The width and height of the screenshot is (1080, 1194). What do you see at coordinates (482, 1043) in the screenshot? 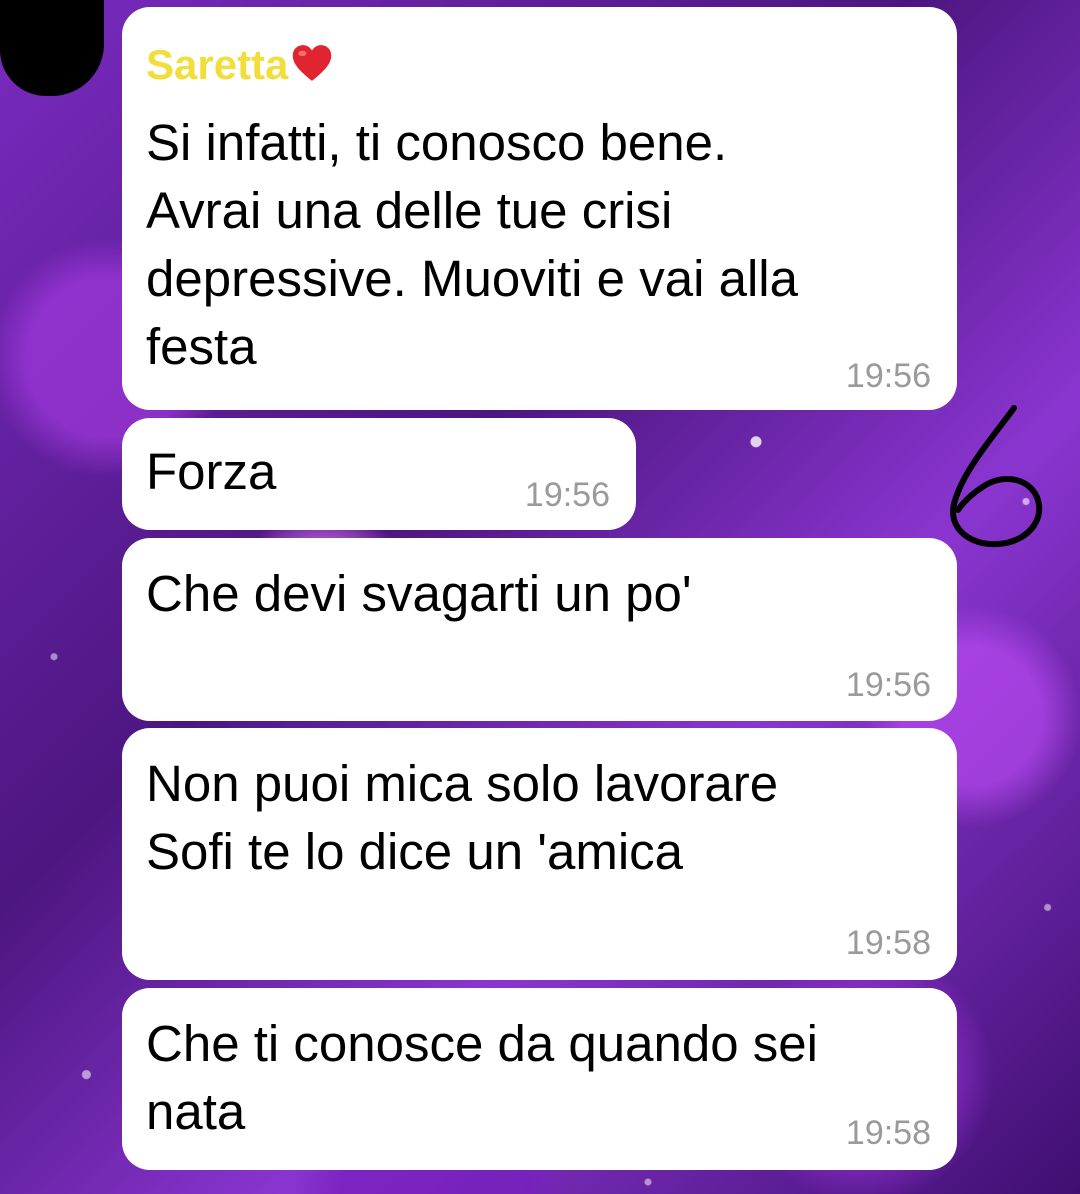
I see `message-line: Che ti conosce da quando sei` at bounding box center [482, 1043].